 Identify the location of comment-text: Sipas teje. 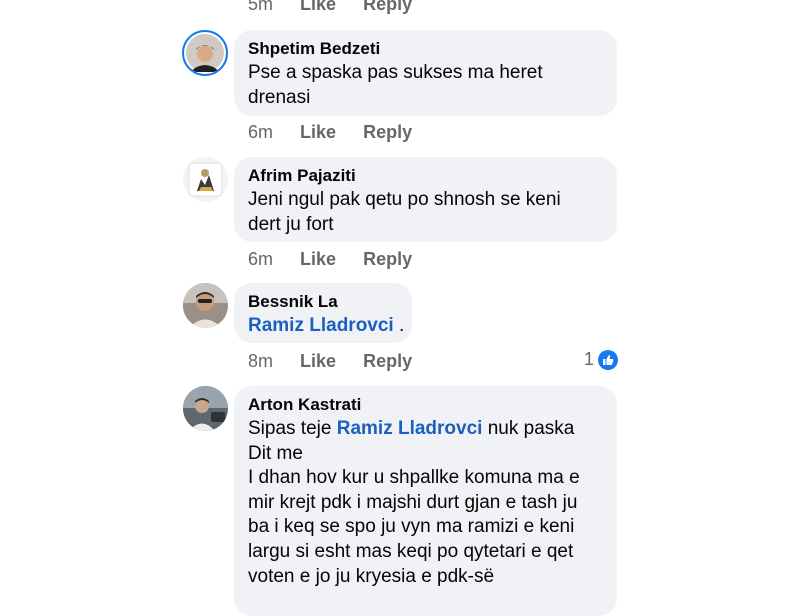
(292, 428).